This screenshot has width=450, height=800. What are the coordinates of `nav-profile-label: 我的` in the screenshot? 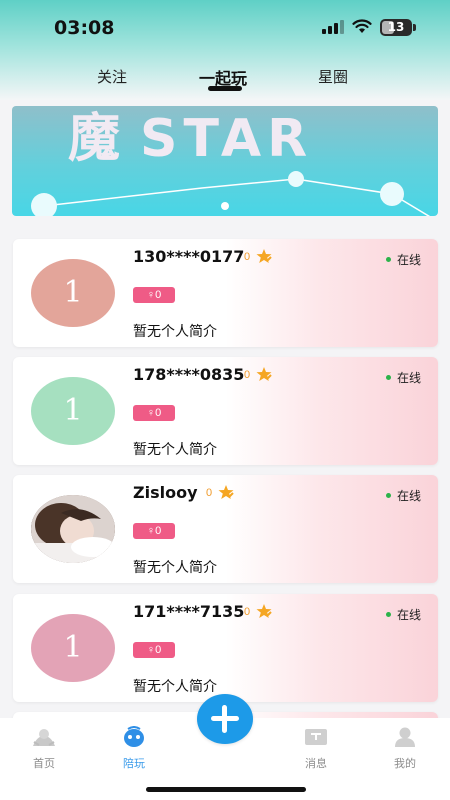 It's located at (405, 764).